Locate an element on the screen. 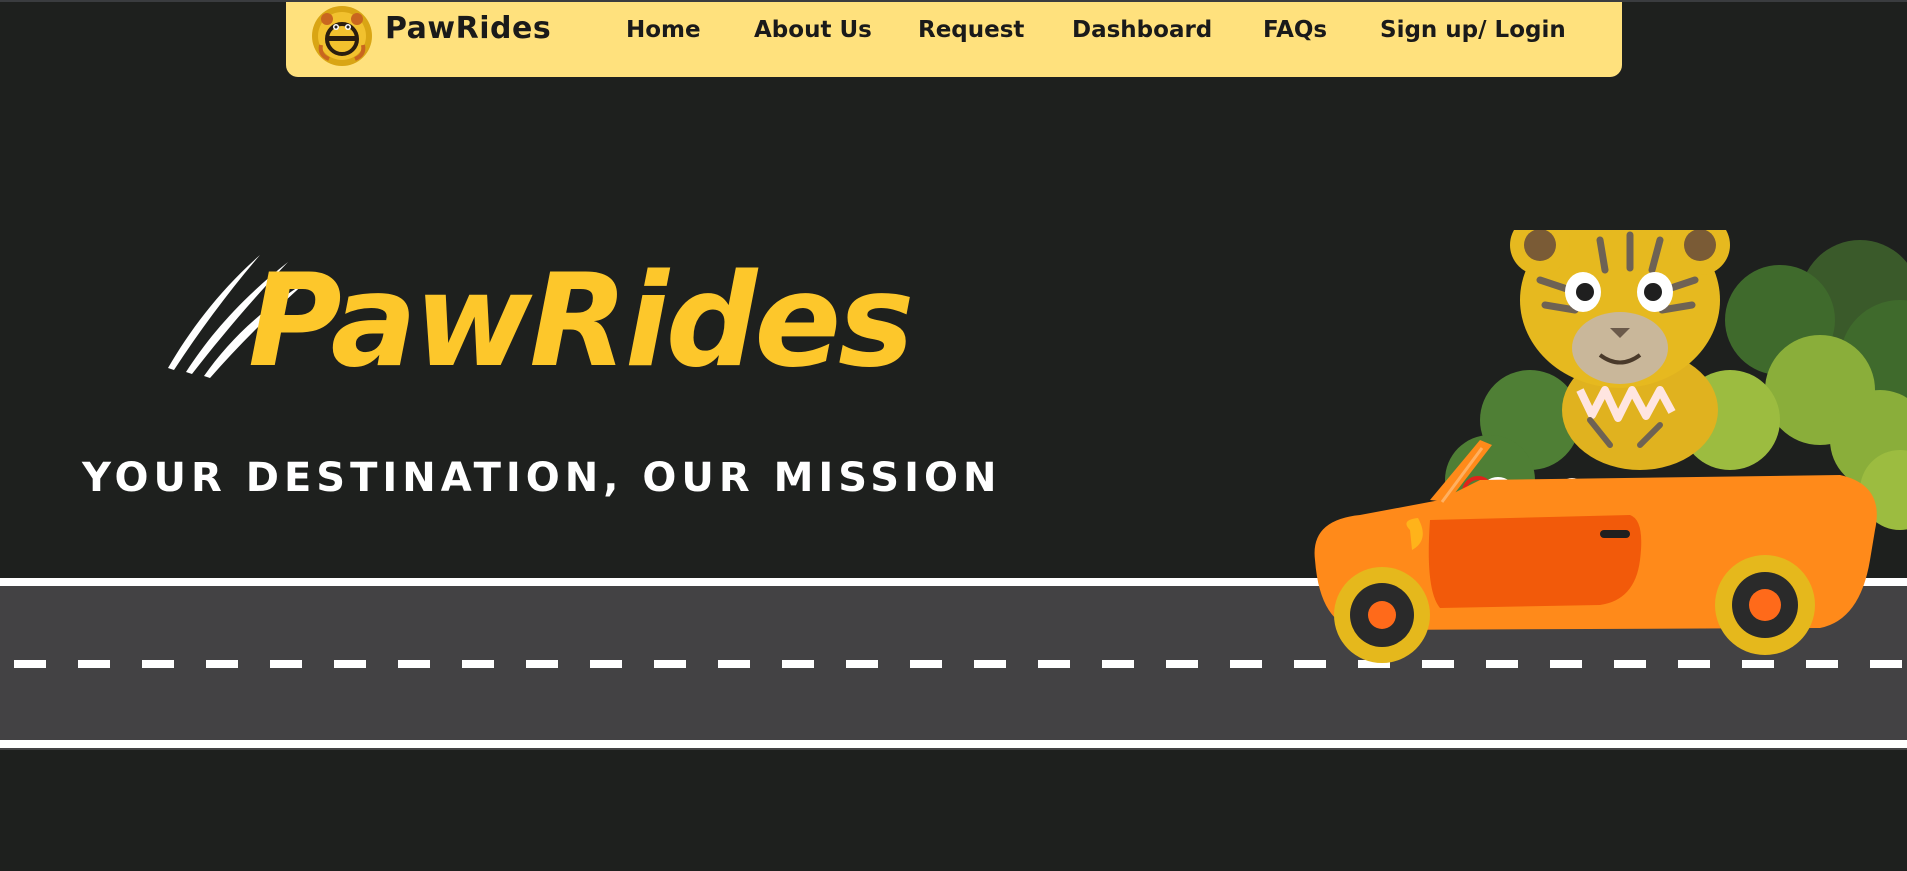  nav-link-dashboard: Dashboard is located at coordinates (1142, 30).